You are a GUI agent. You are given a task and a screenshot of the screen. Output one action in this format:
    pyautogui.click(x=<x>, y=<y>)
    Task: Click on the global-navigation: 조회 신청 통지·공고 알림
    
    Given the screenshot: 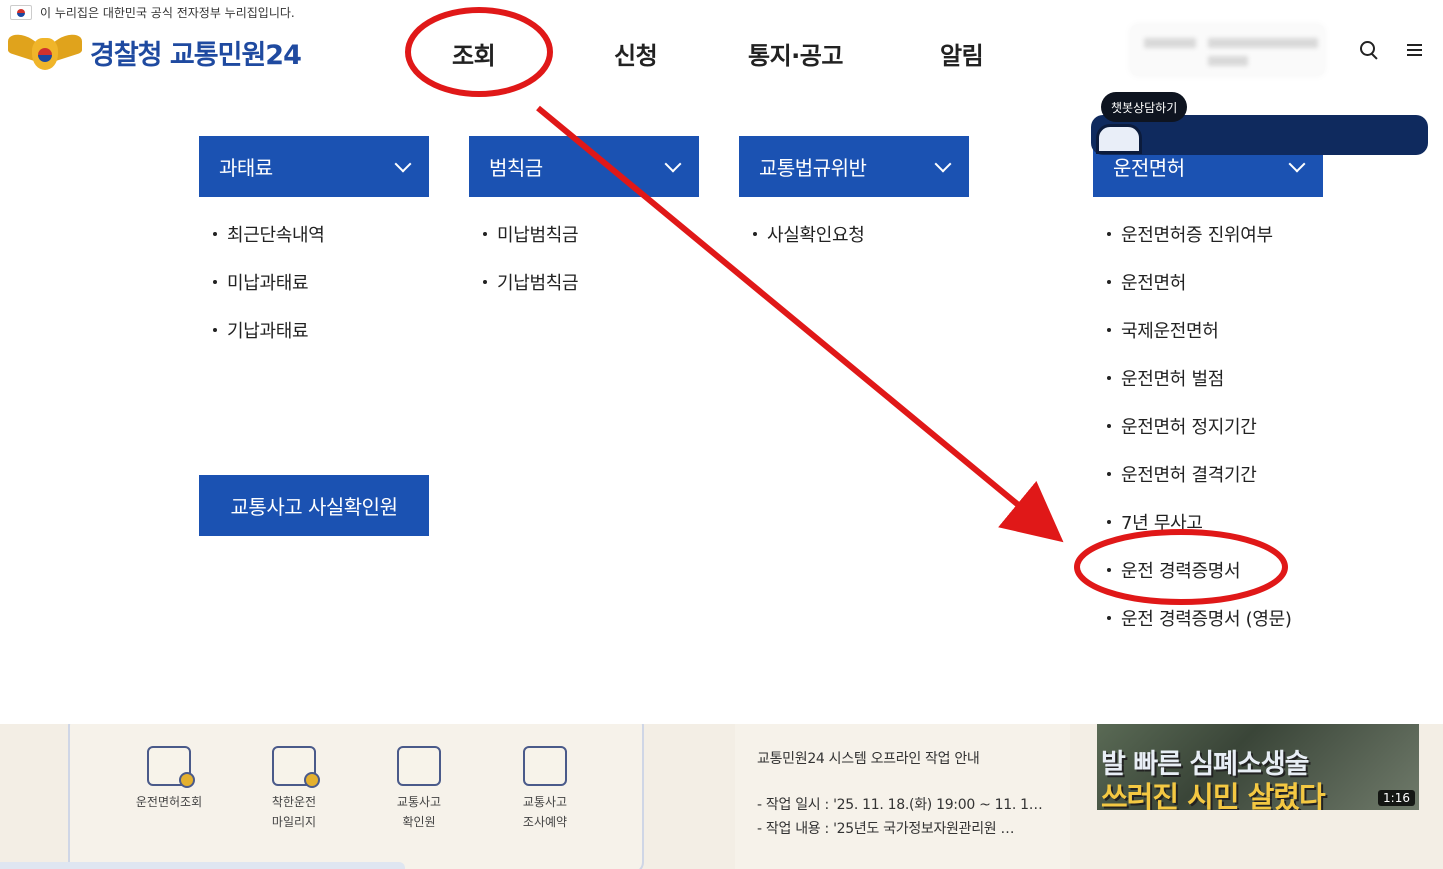 What is the action you would take?
    pyautogui.click(x=550, y=53)
    